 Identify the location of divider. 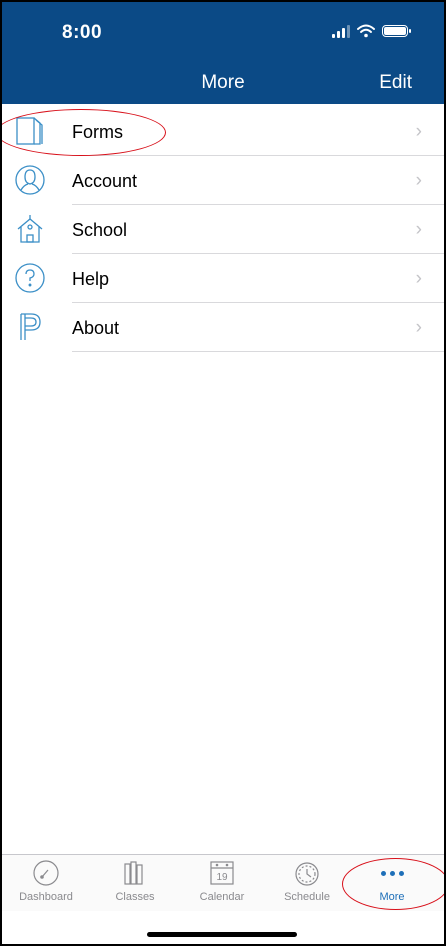
(258, 351).